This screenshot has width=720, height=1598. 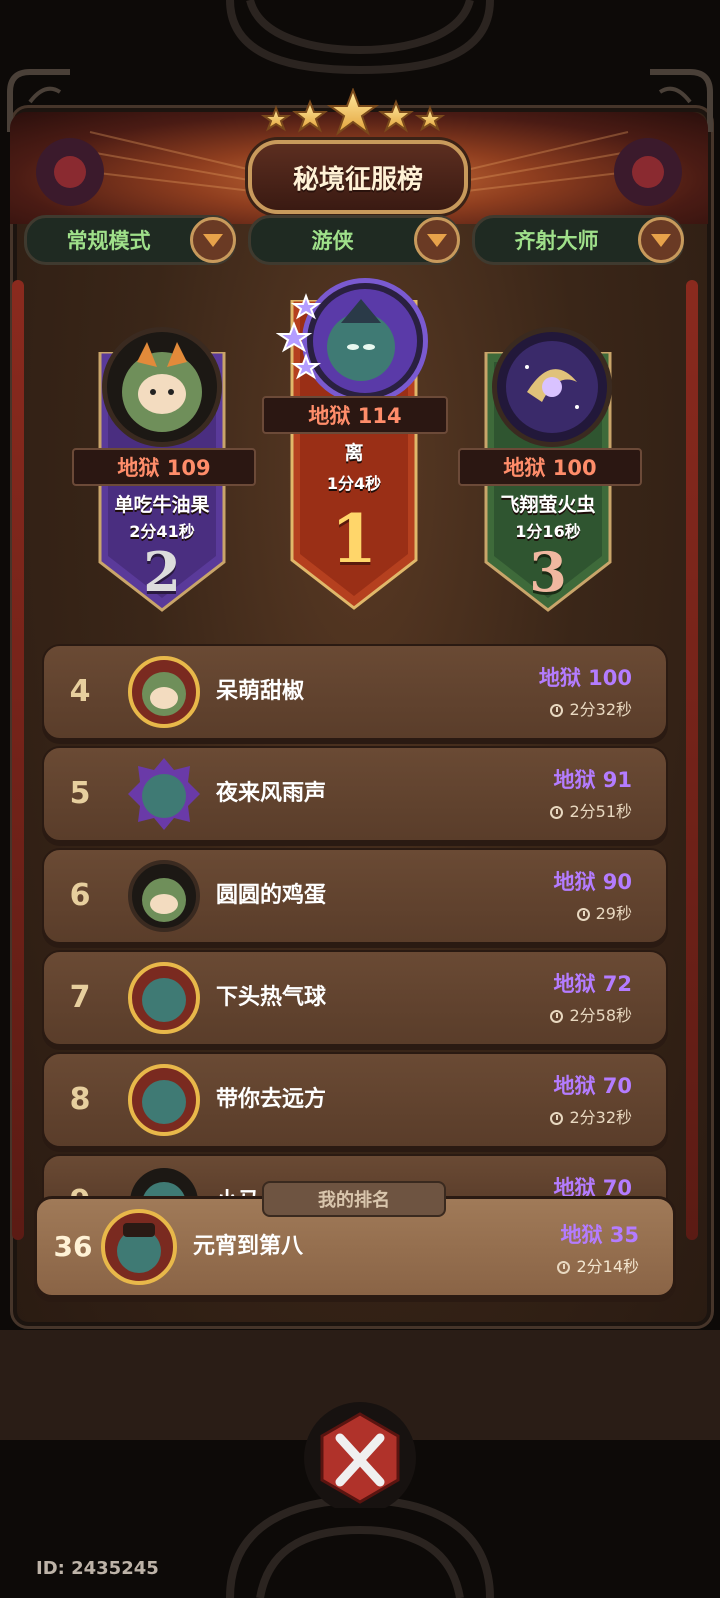 I want to click on my-rank-number: 36, so click(x=73, y=1246).